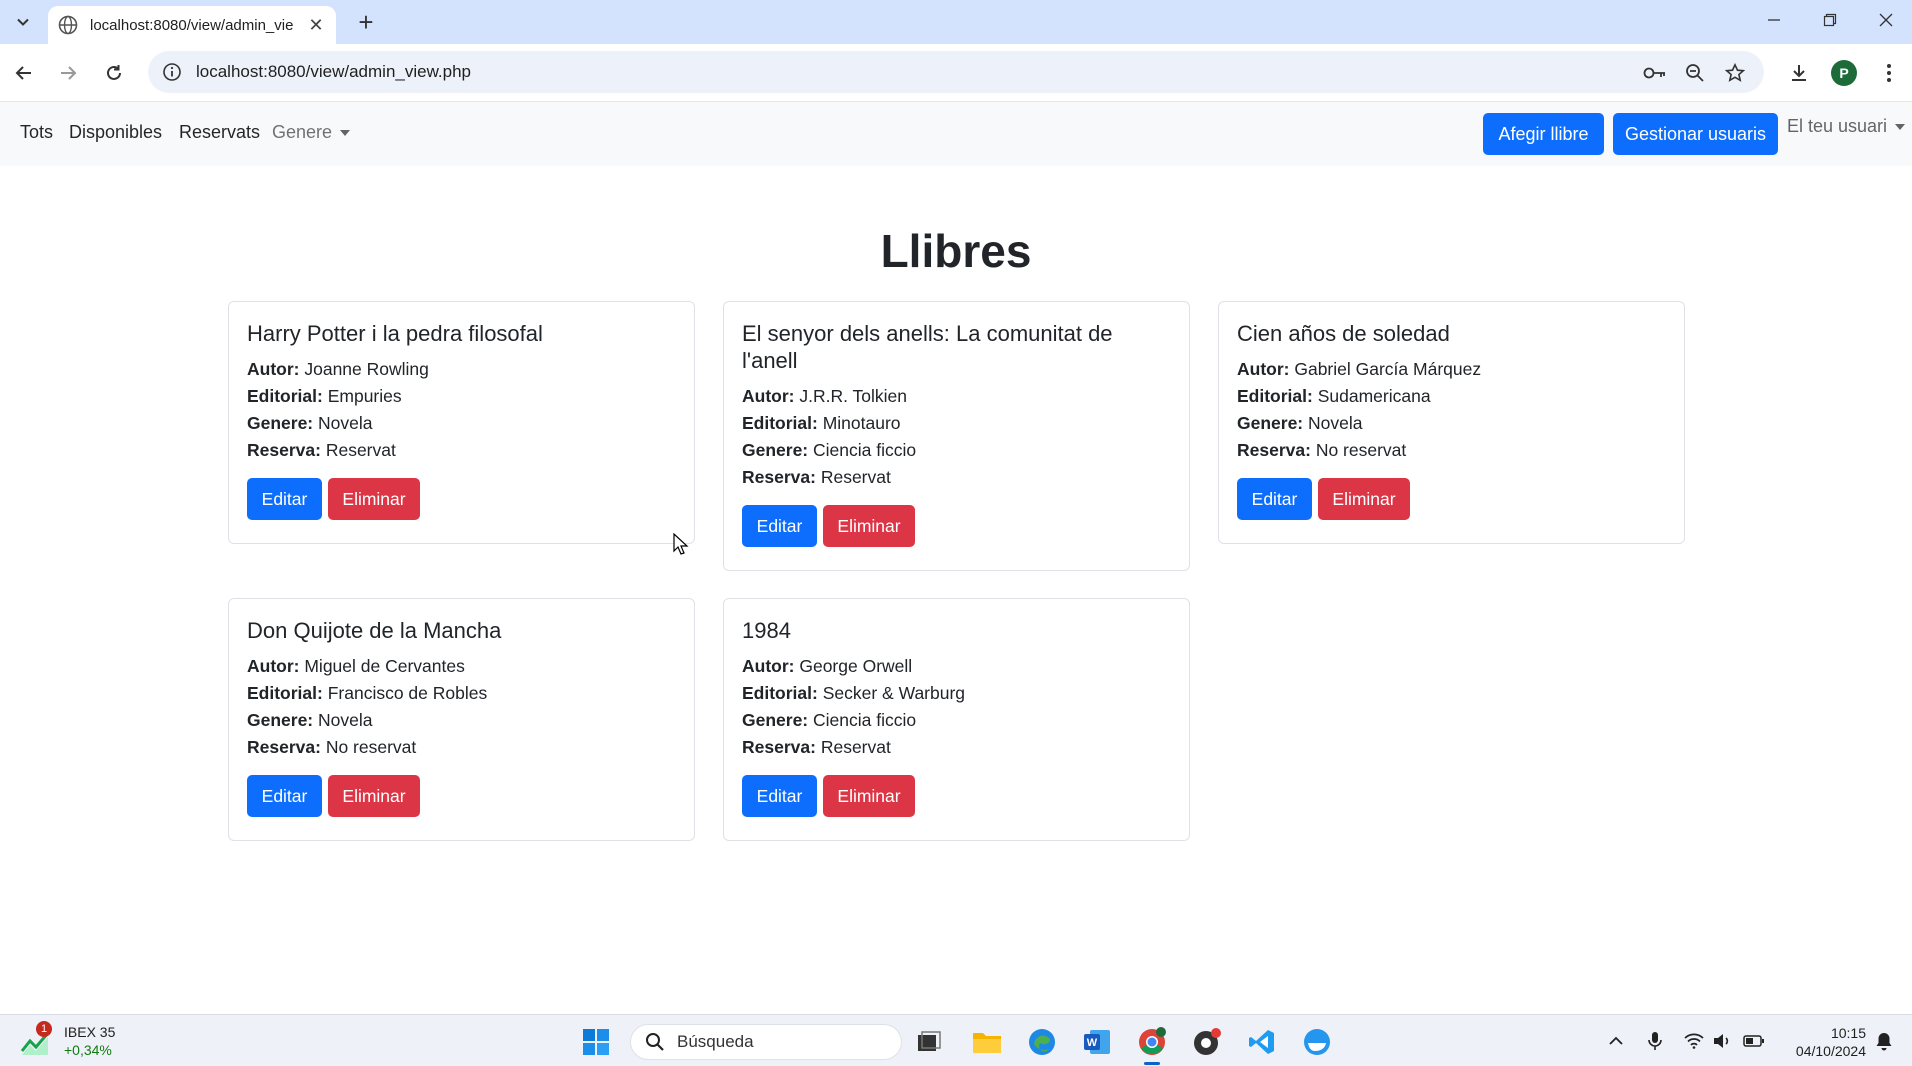  What do you see at coordinates (956, 72) in the screenshot?
I see `address-bar: localhost:8080/view/admin_view.php` at bounding box center [956, 72].